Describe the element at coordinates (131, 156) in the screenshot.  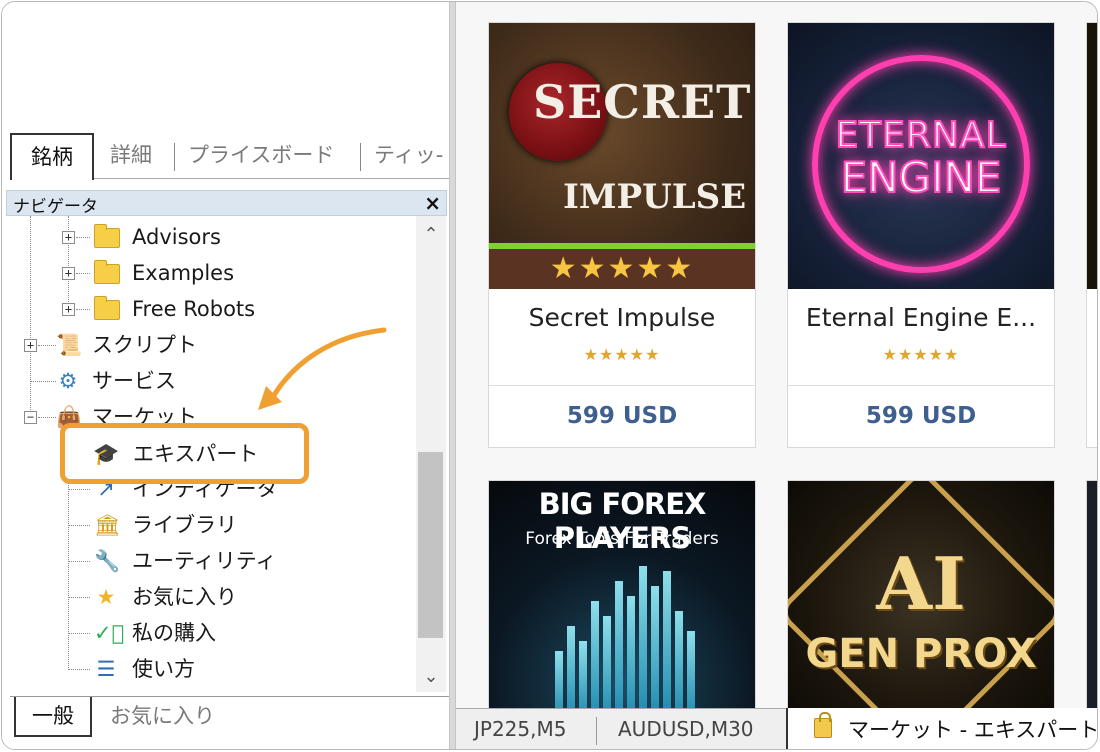
I see `tab-details: 詳細` at that location.